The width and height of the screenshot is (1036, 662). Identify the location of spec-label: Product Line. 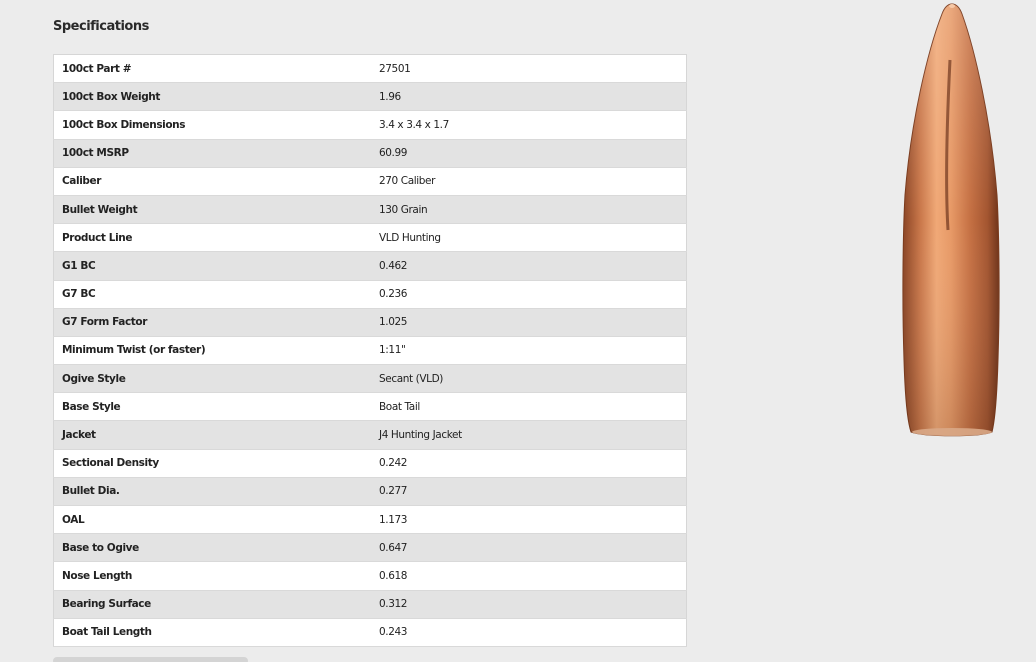
(212, 238).